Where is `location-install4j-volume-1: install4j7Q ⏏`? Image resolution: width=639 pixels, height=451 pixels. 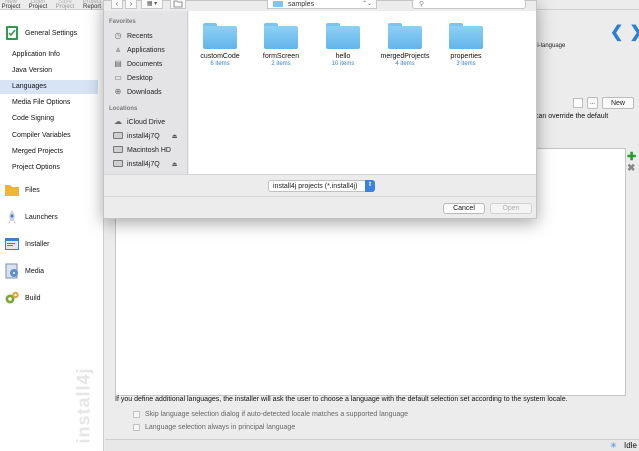 location-install4j-volume-1: install4j7Q ⏏ is located at coordinates (145, 136).